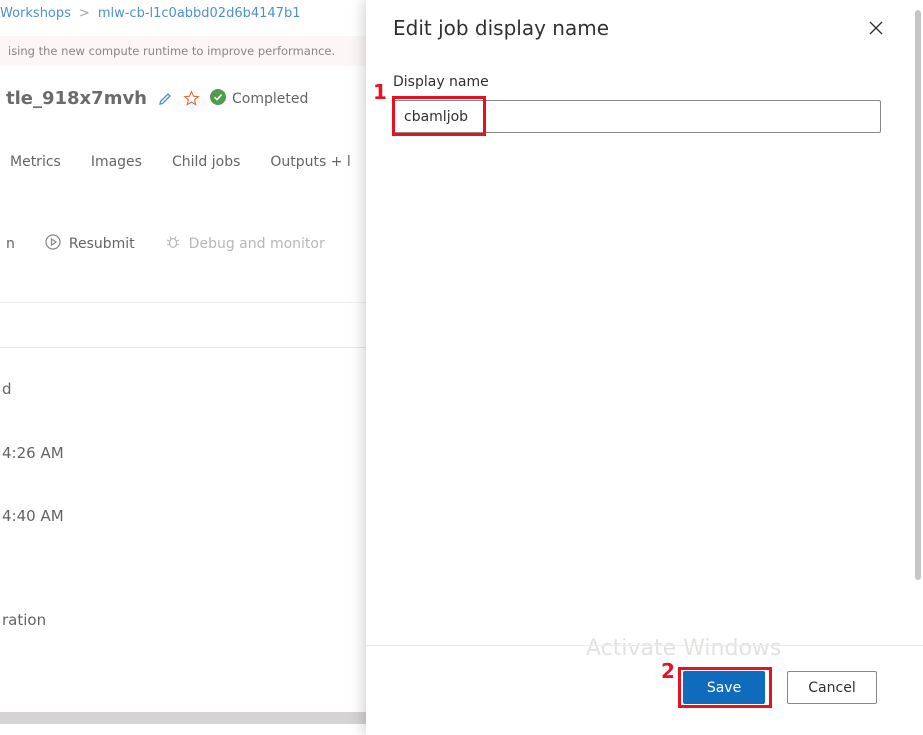 Image resolution: width=923 pixels, height=735 pixels. Describe the element at coordinates (191, 98) in the screenshot. I see `star-icon` at that location.